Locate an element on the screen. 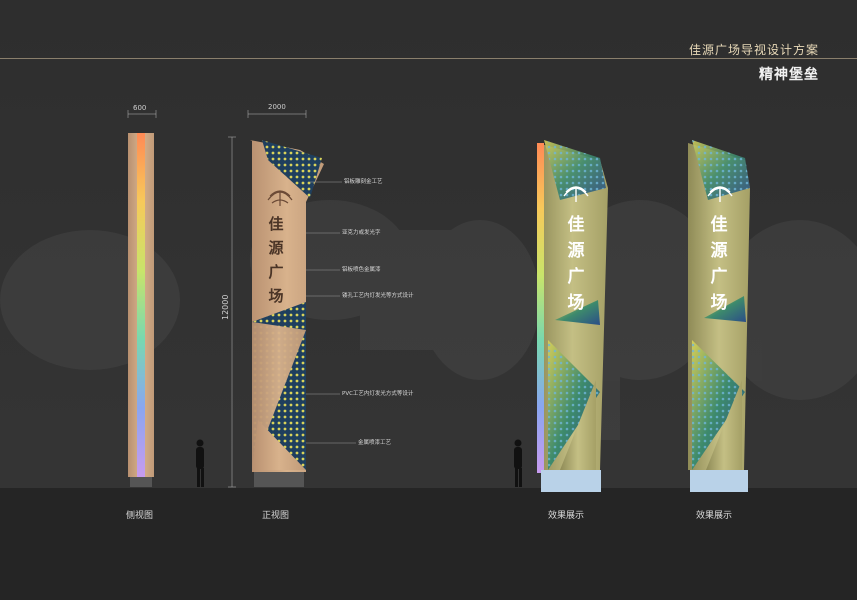 This screenshot has height=600, width=857. callout-label: 金属喷漆工艺 is located at coordinates (375, 443).